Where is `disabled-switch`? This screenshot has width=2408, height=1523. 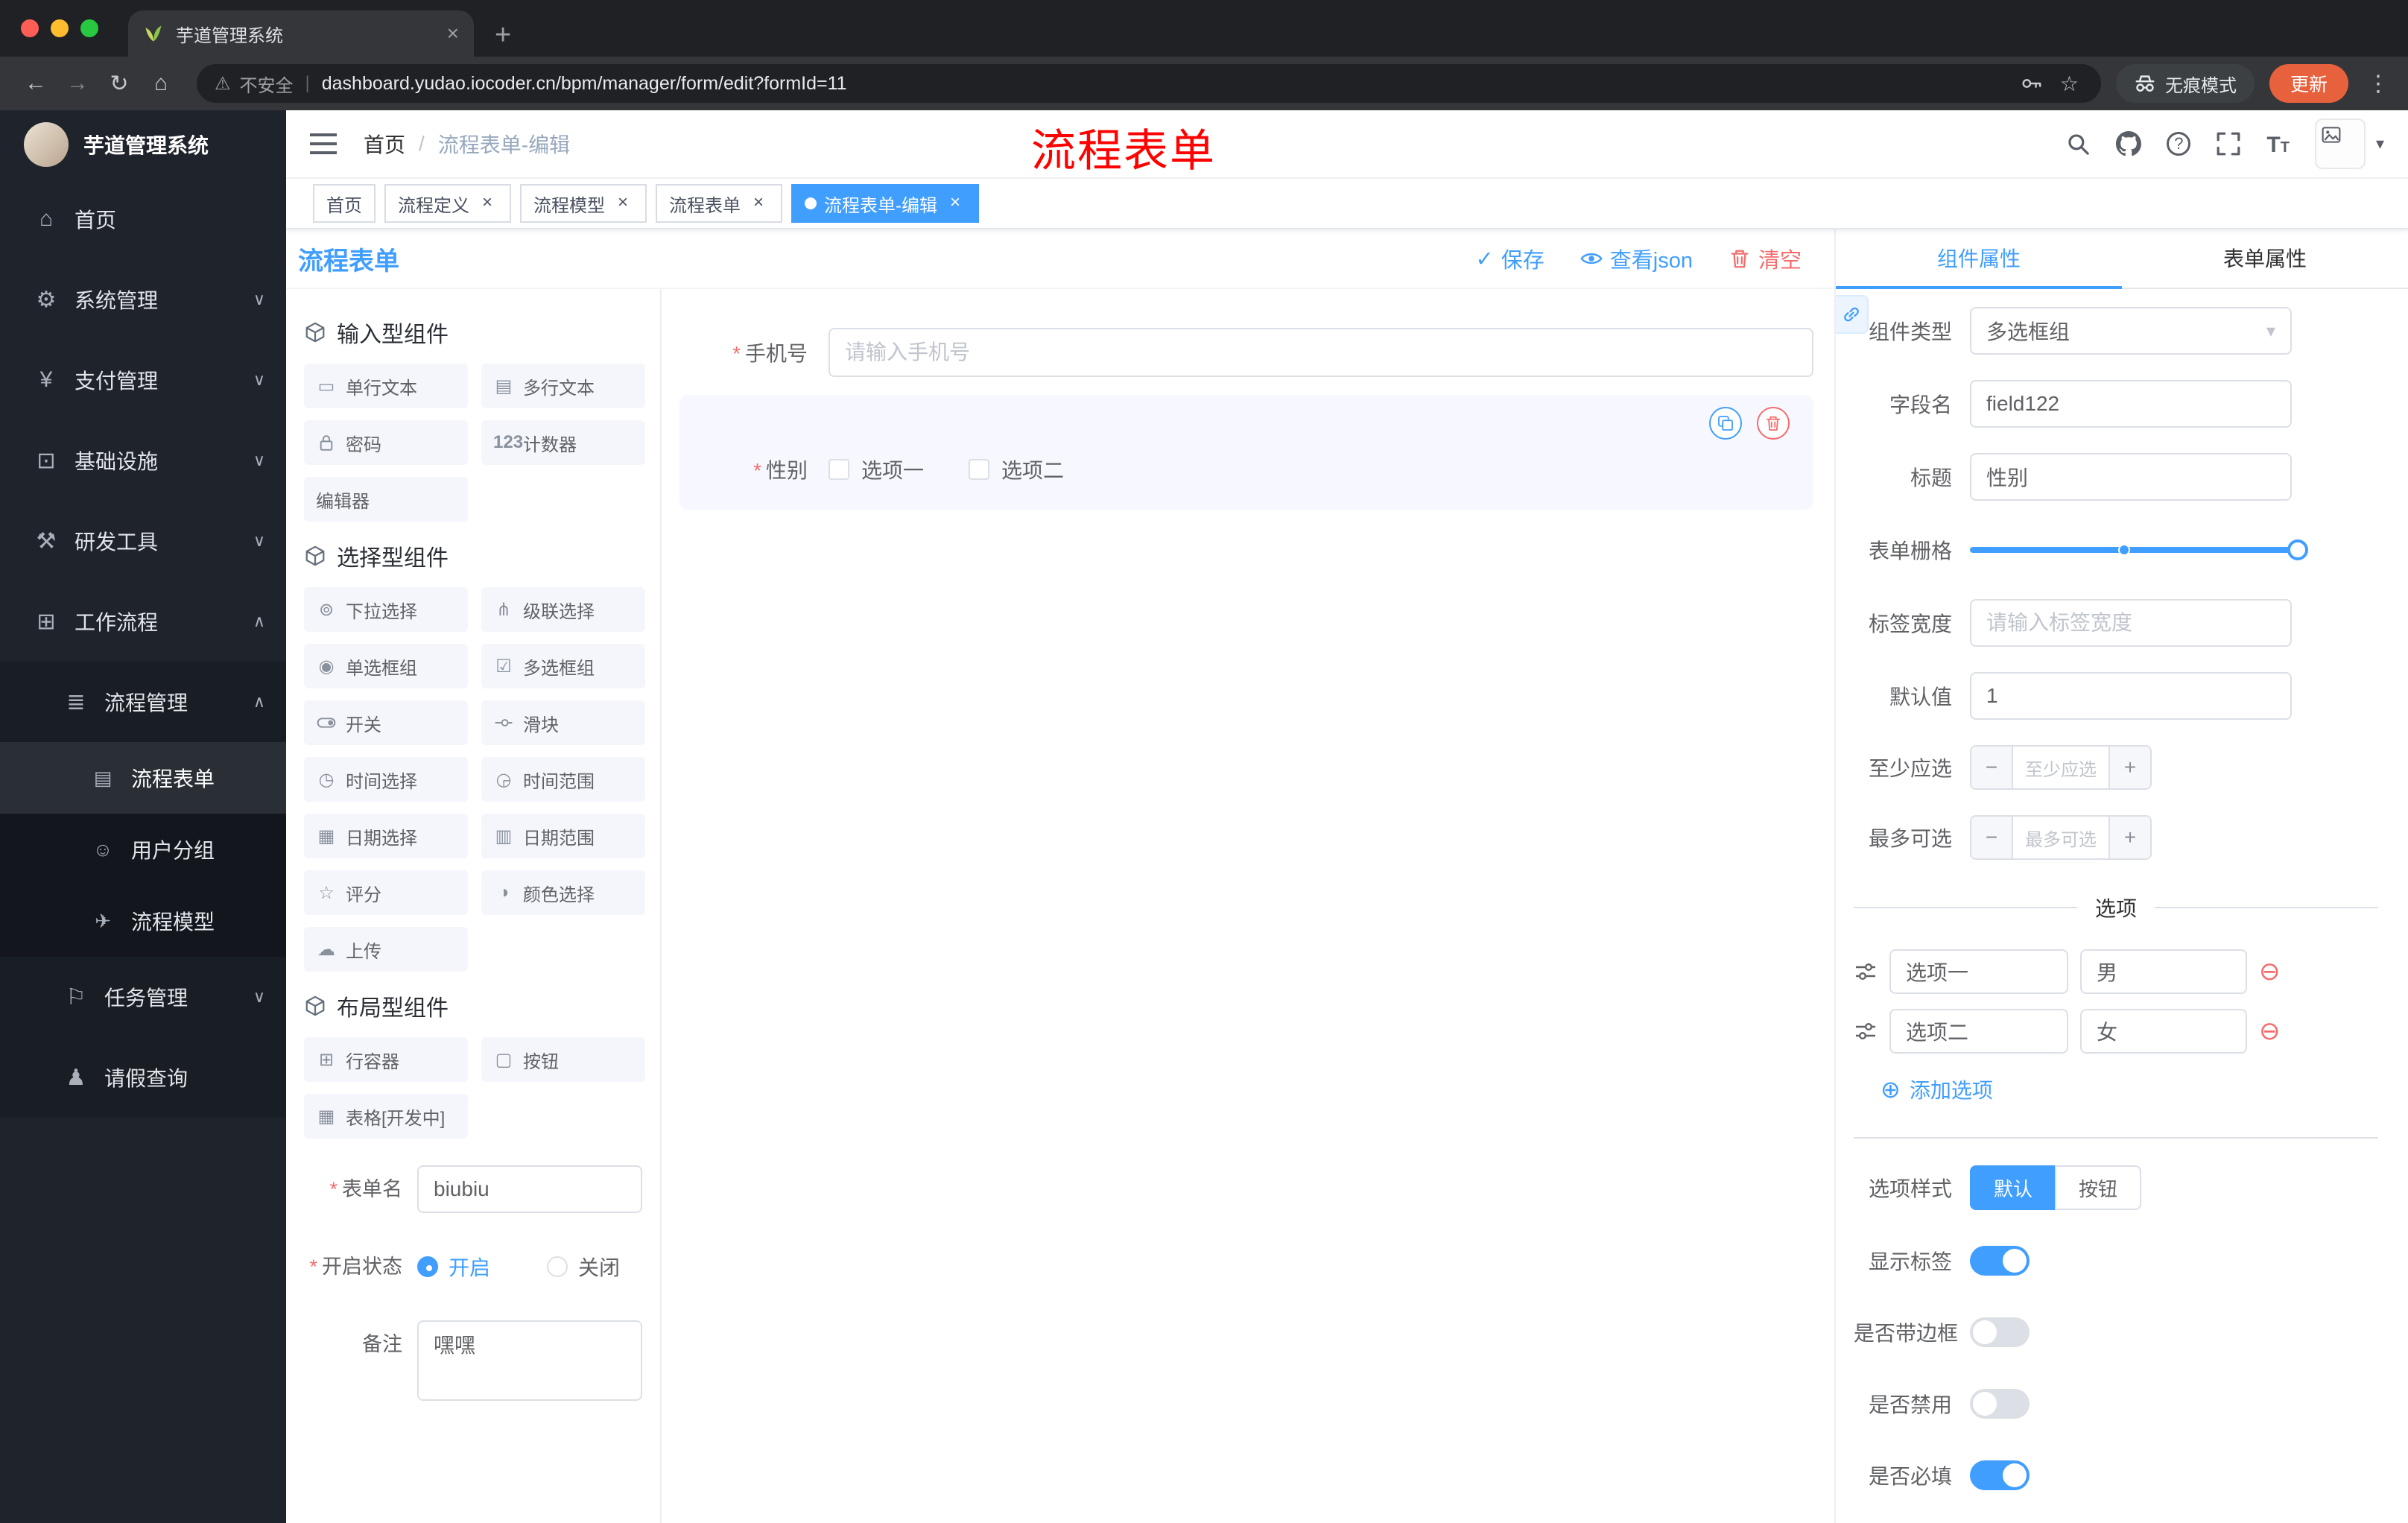 disabled-switch is located at coordinates (2000, 1404).